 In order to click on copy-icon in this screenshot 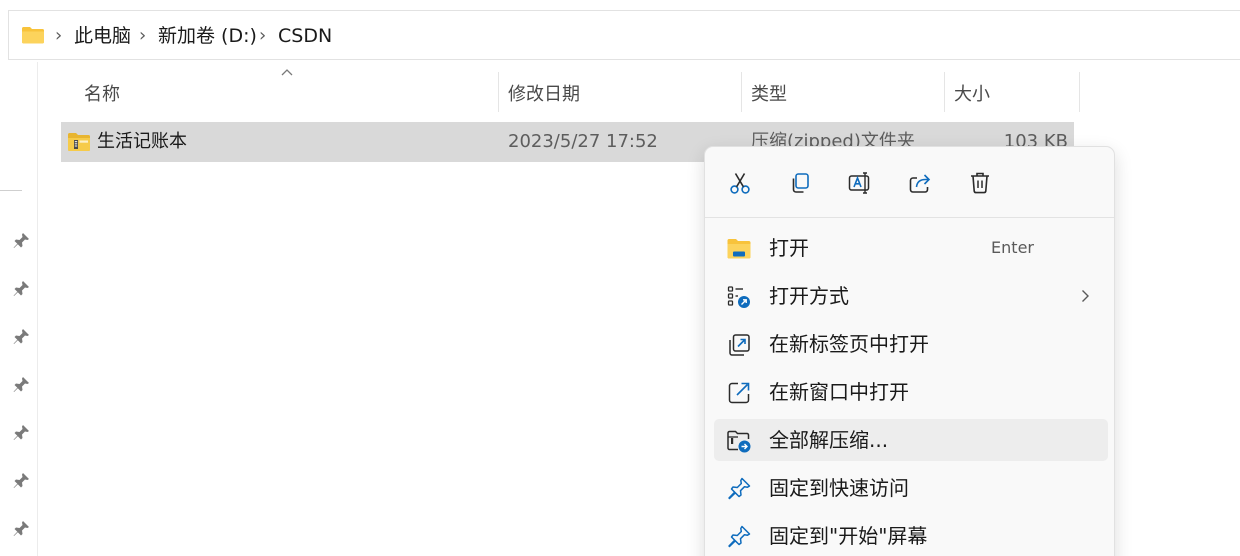, I will do `click(800, 183)`.